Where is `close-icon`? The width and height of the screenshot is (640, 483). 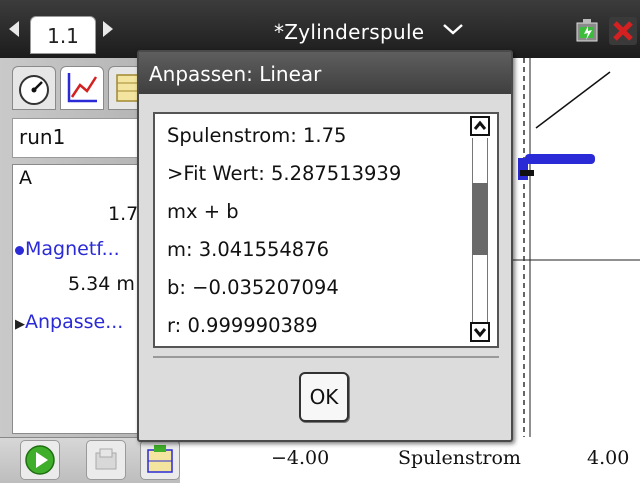 close-icon is located at coordinates (623, 31).